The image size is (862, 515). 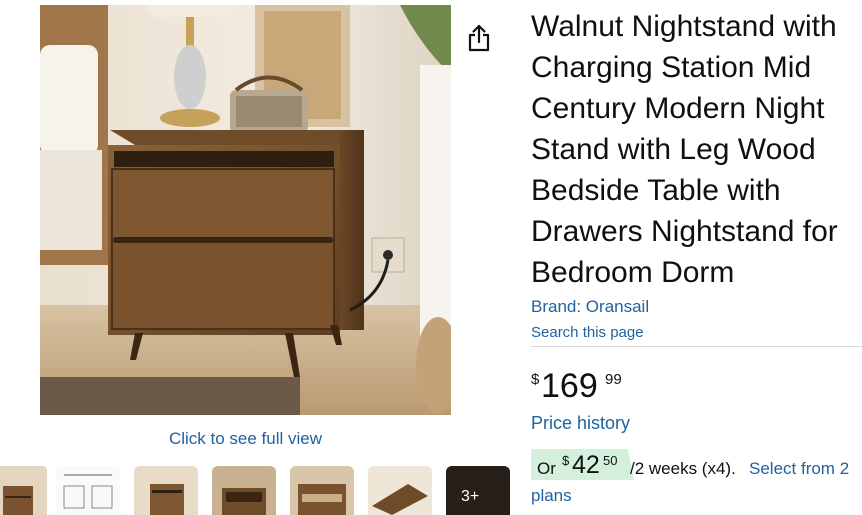 What do you see at coordinates (586, 465) in the screenshot?
I see `installment-whole: 42` at bounding box center [586, 465].